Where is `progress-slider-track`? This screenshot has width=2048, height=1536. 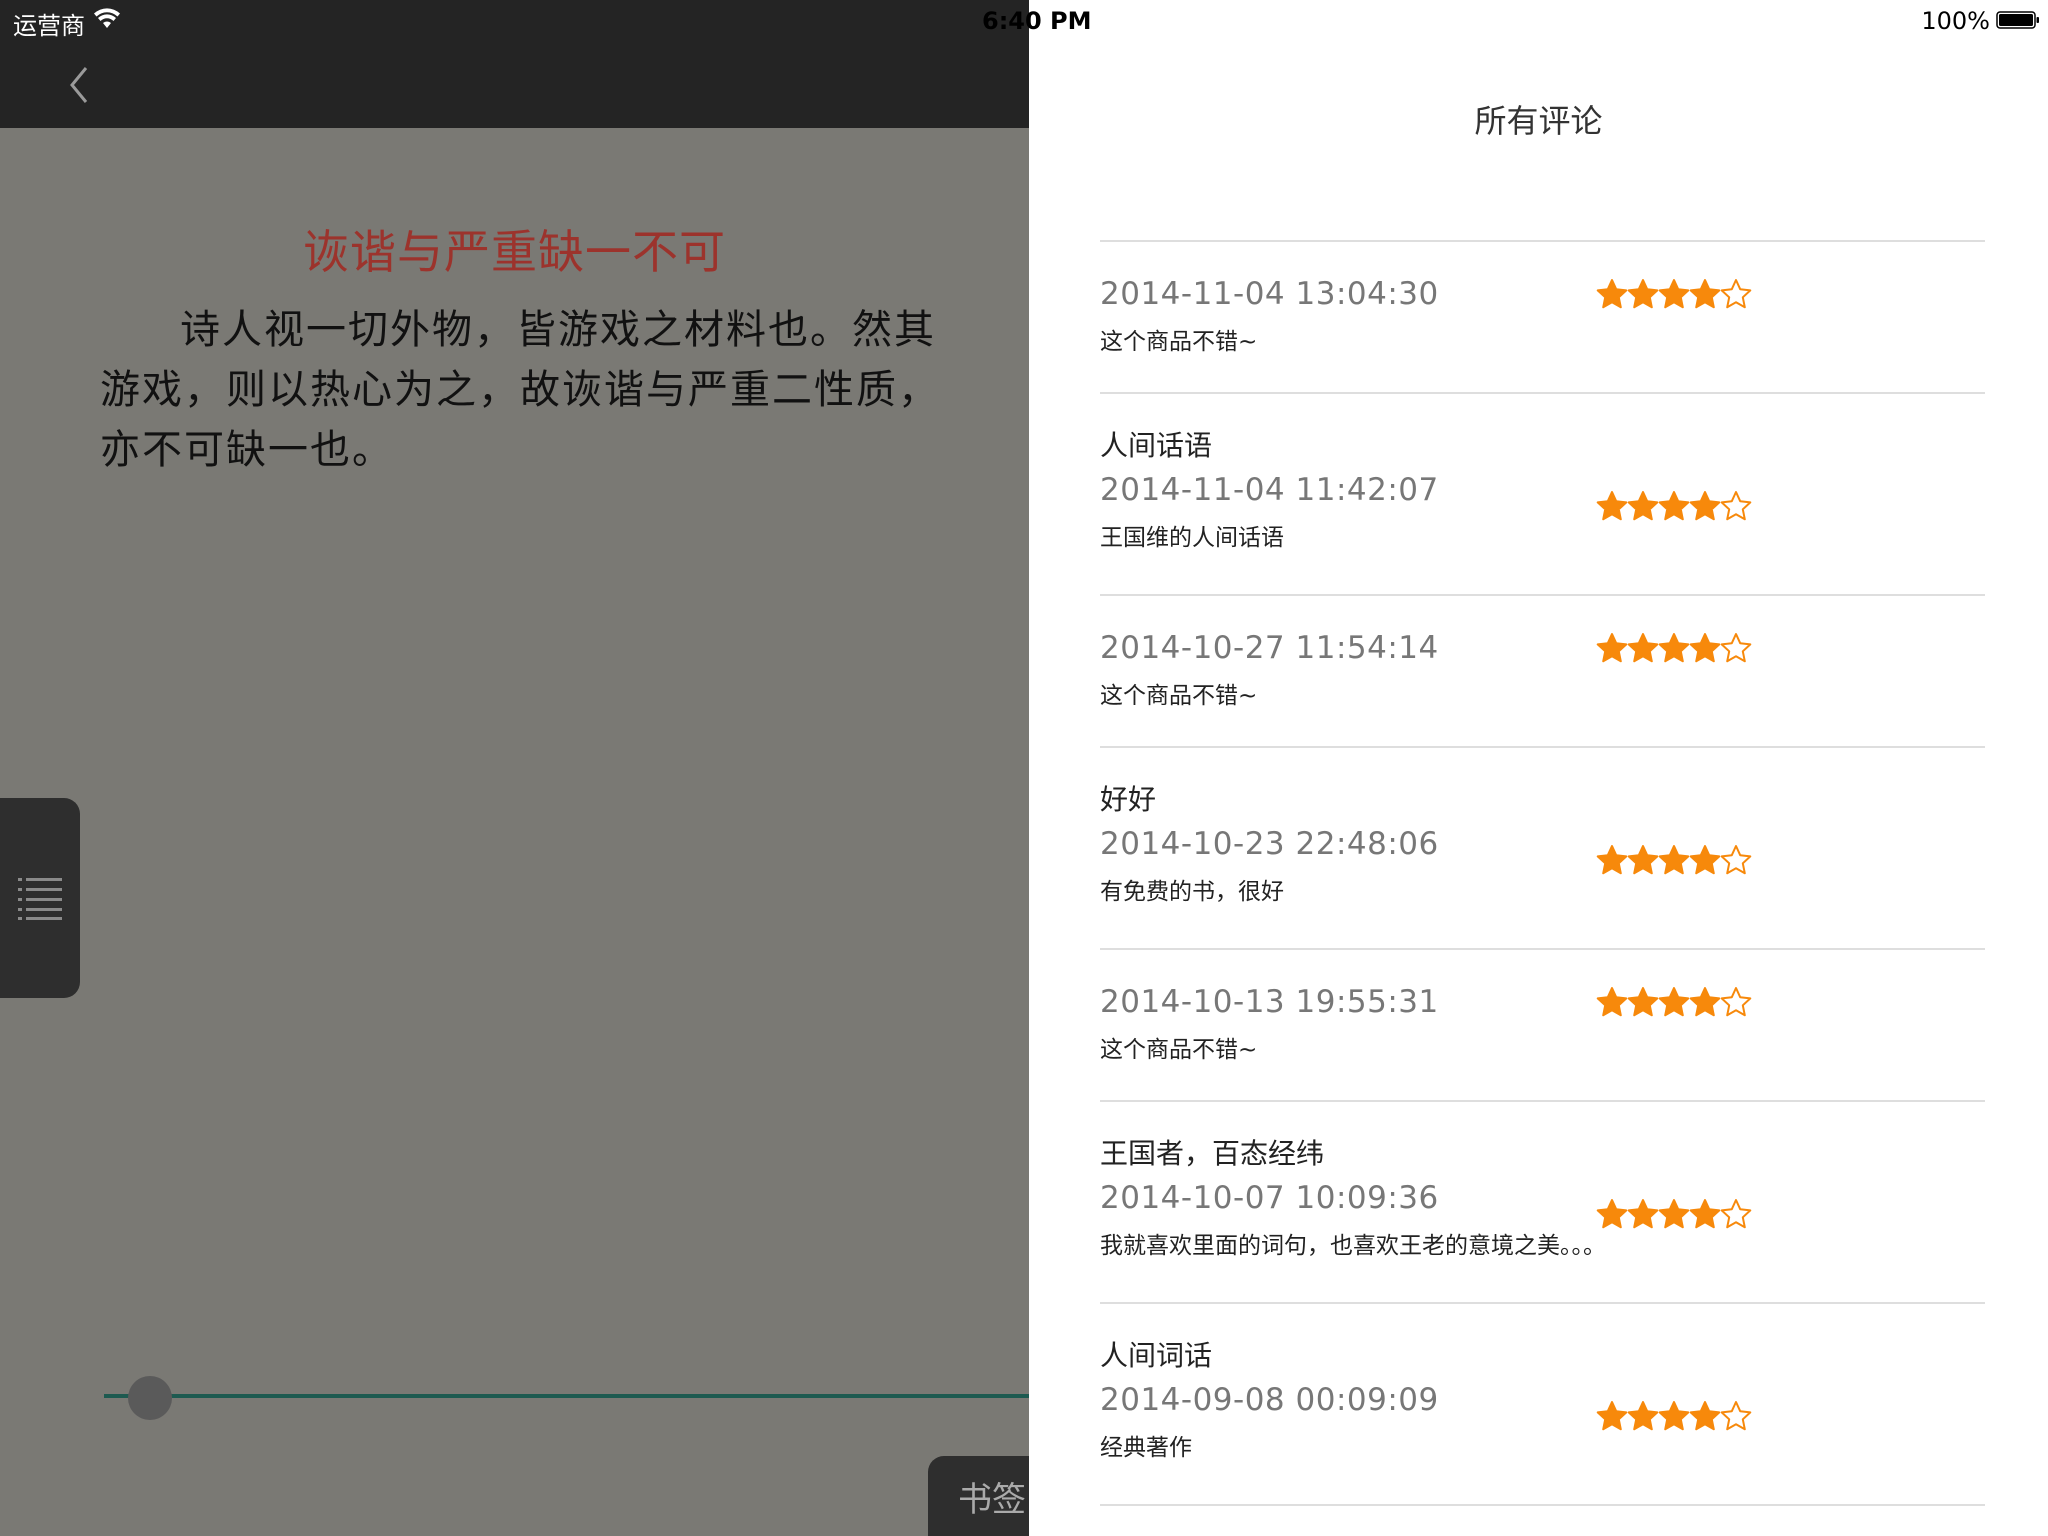
progress-slider-track is located at coordinates (566, 1396).